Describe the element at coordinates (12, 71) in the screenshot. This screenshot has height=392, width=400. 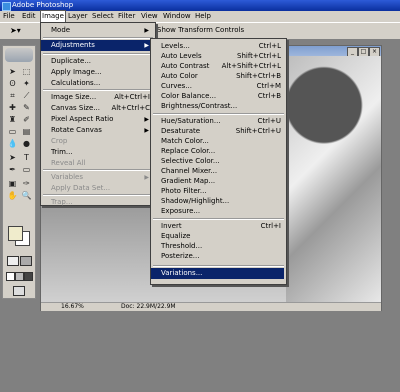
I see `move-icon: ➤` at that location.